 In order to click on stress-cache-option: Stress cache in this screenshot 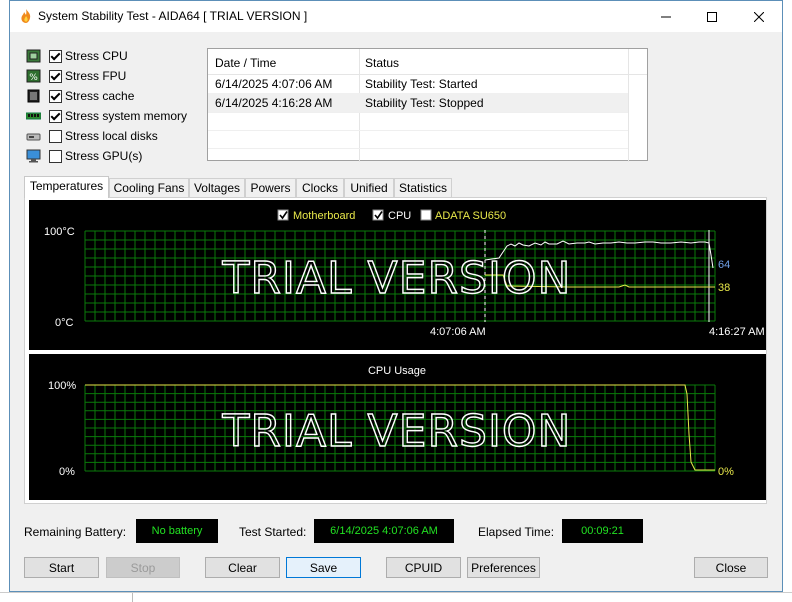, I will do `click(124, 97)`.